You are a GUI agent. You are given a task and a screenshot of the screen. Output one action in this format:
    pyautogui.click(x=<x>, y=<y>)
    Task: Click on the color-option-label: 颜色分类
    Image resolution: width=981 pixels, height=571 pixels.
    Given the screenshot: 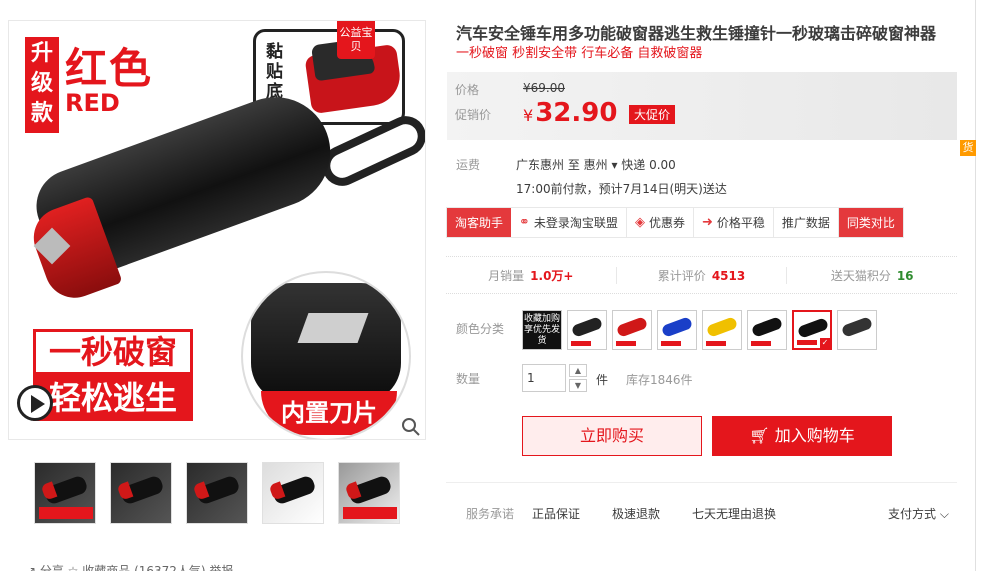 What is the action you would take?
    pyautogui.click(x=480, y=329)
    